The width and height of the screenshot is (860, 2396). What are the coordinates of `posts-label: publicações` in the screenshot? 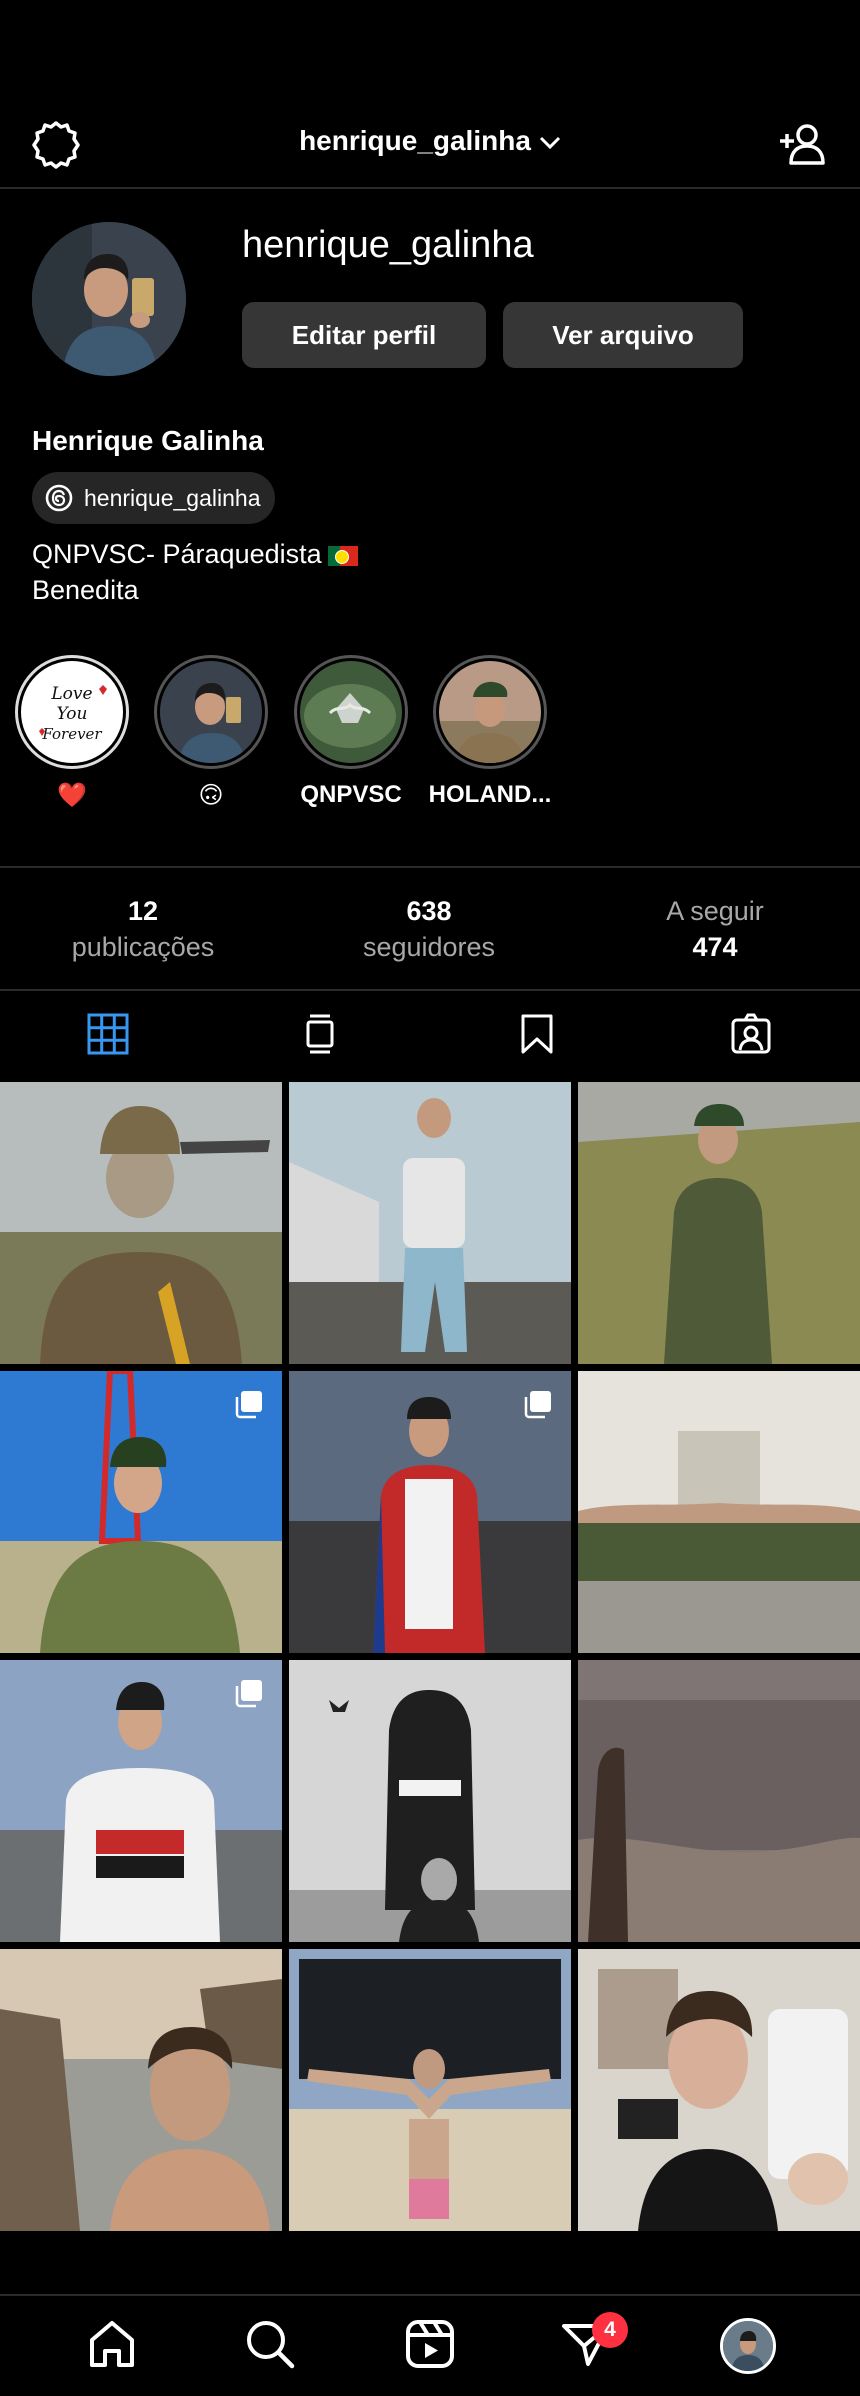 It's located at (143, 947).